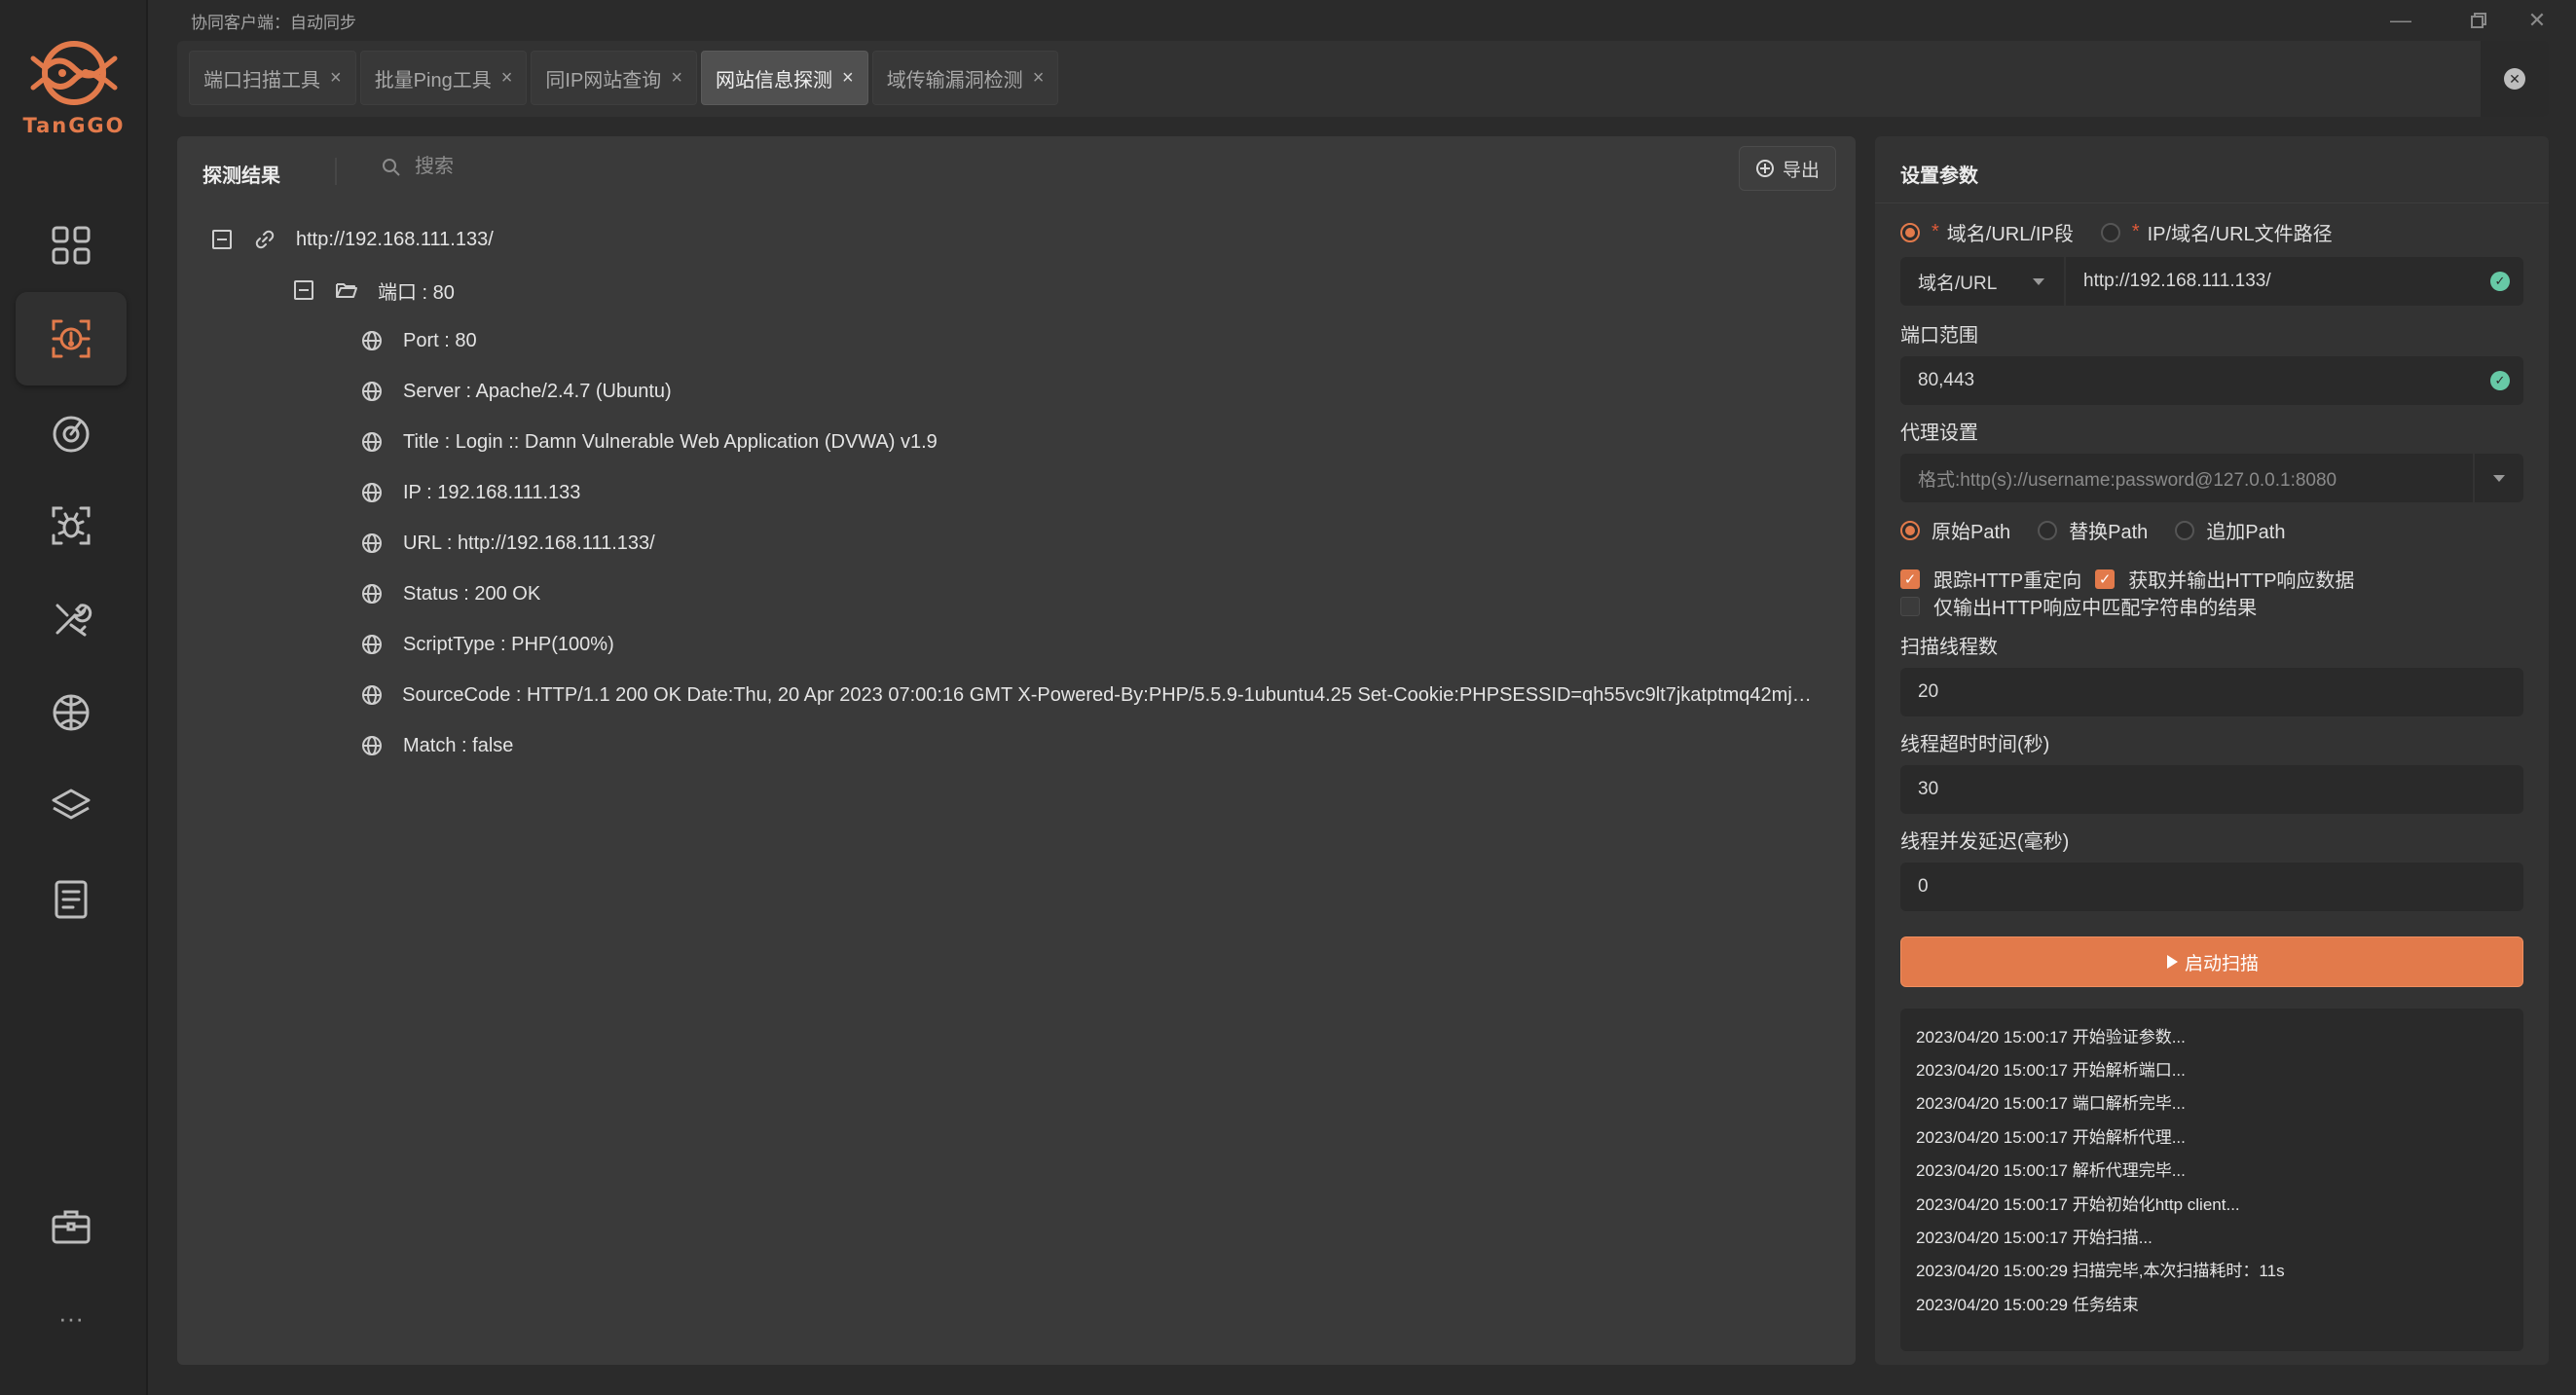  What do you see at coordinates (416, 292) in the screenshot?
I see `tree-port-label: 端口 : 80` at bounding box center [416, 292].